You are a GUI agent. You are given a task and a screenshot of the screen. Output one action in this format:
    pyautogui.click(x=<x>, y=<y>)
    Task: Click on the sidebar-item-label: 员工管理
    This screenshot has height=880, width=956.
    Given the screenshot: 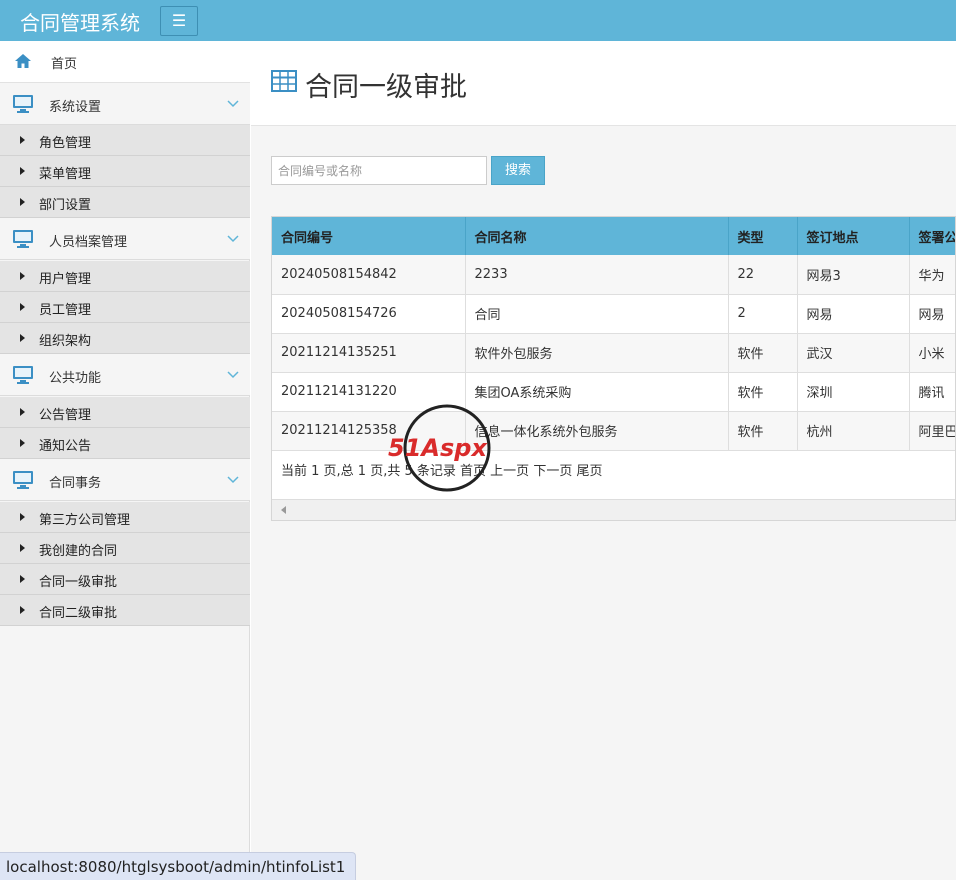 What is the action you would take?
    pyautogui.click(x=65, y=310)
    